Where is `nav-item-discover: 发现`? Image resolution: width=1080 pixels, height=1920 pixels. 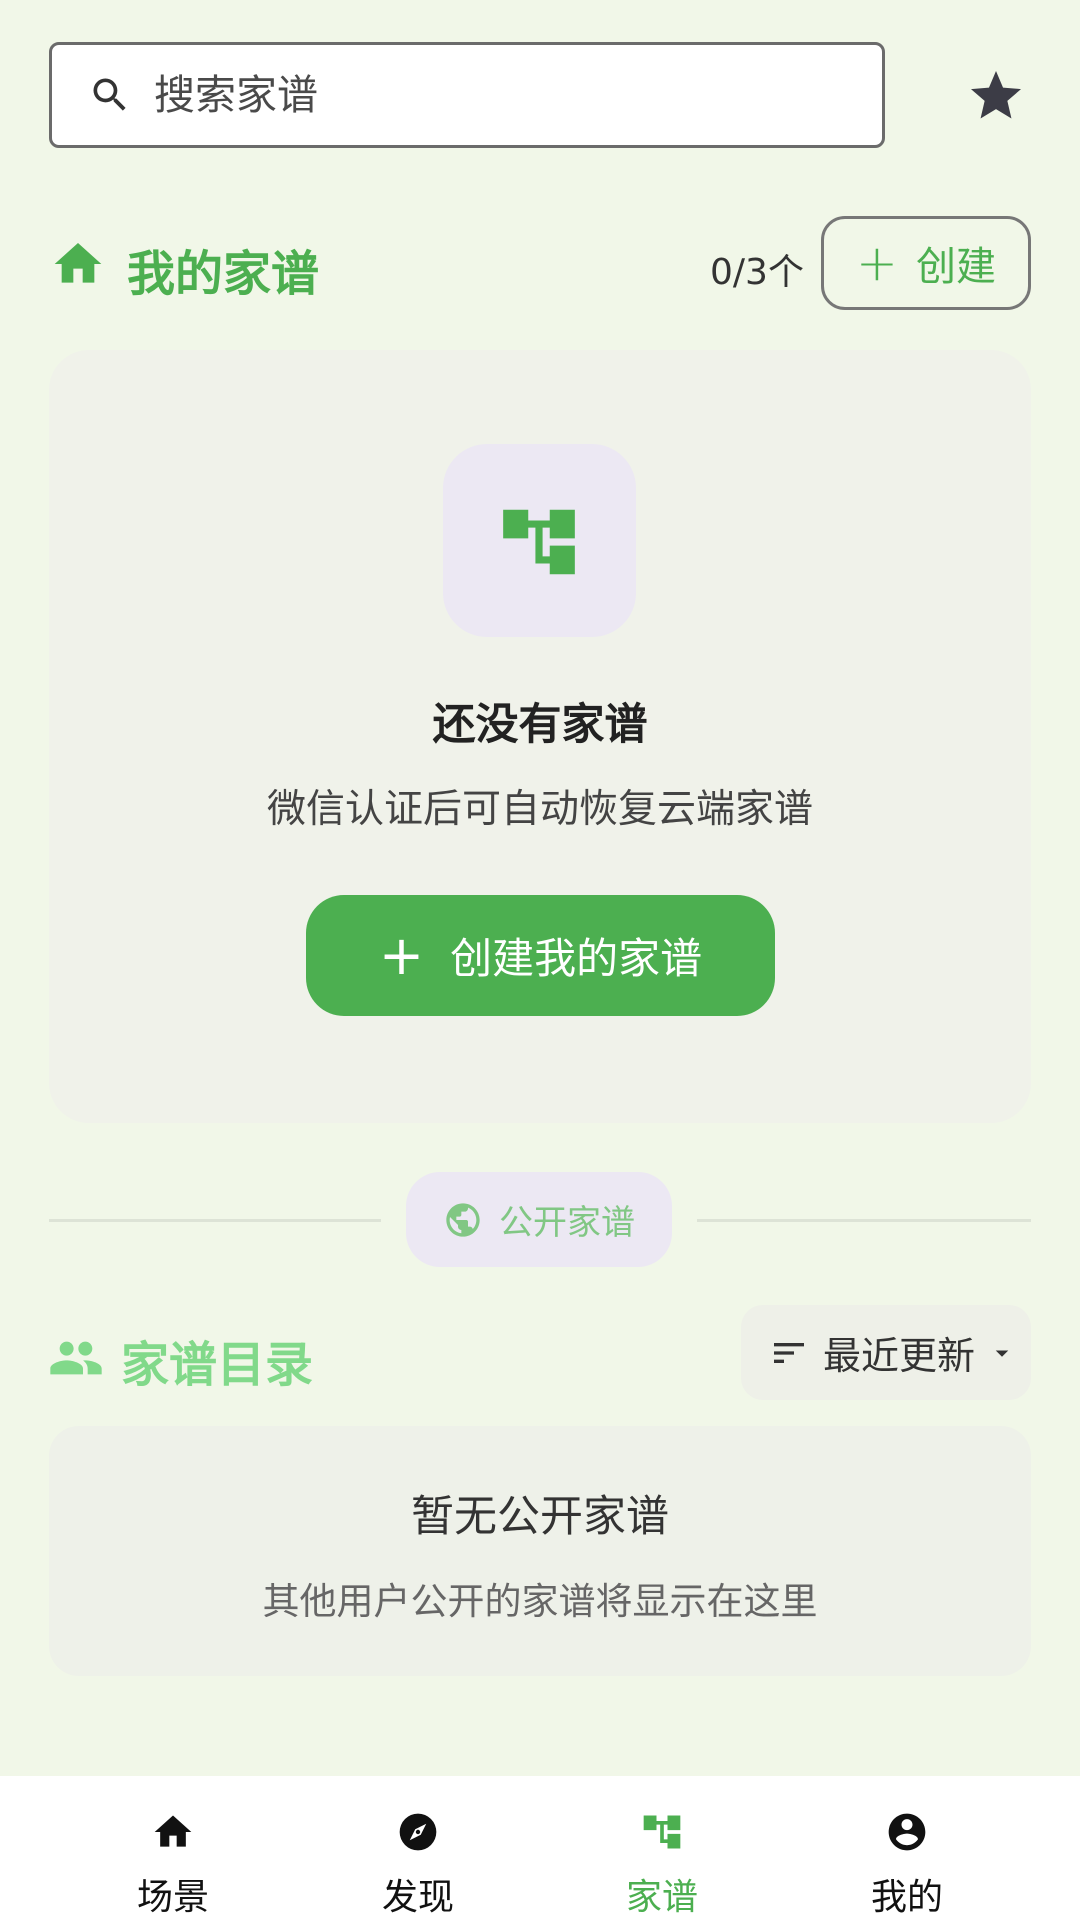 nav-item-discover: 发现 is located at coordinates (418, 1848).